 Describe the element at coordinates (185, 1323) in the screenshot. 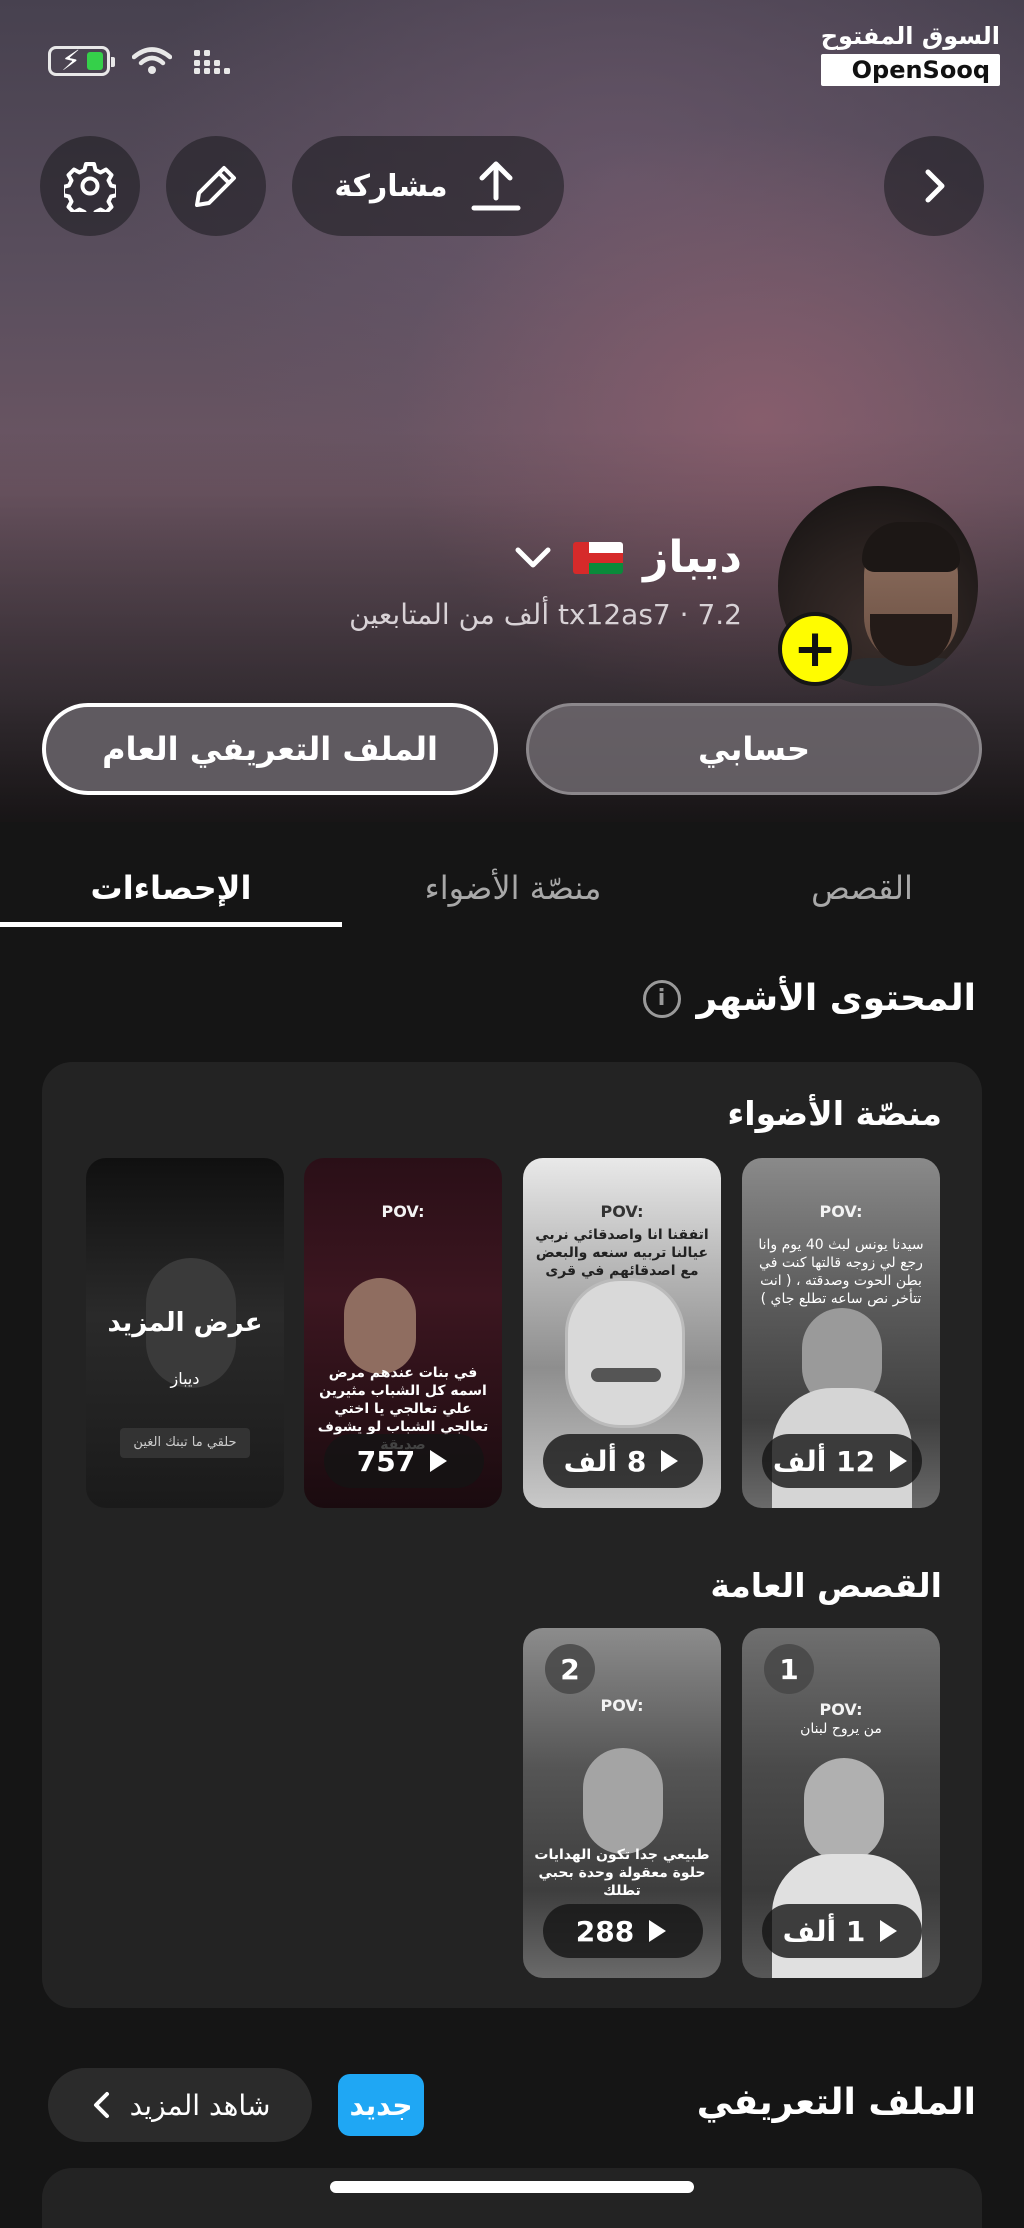

I see `see-more-label: عرض المزيد` at that location.